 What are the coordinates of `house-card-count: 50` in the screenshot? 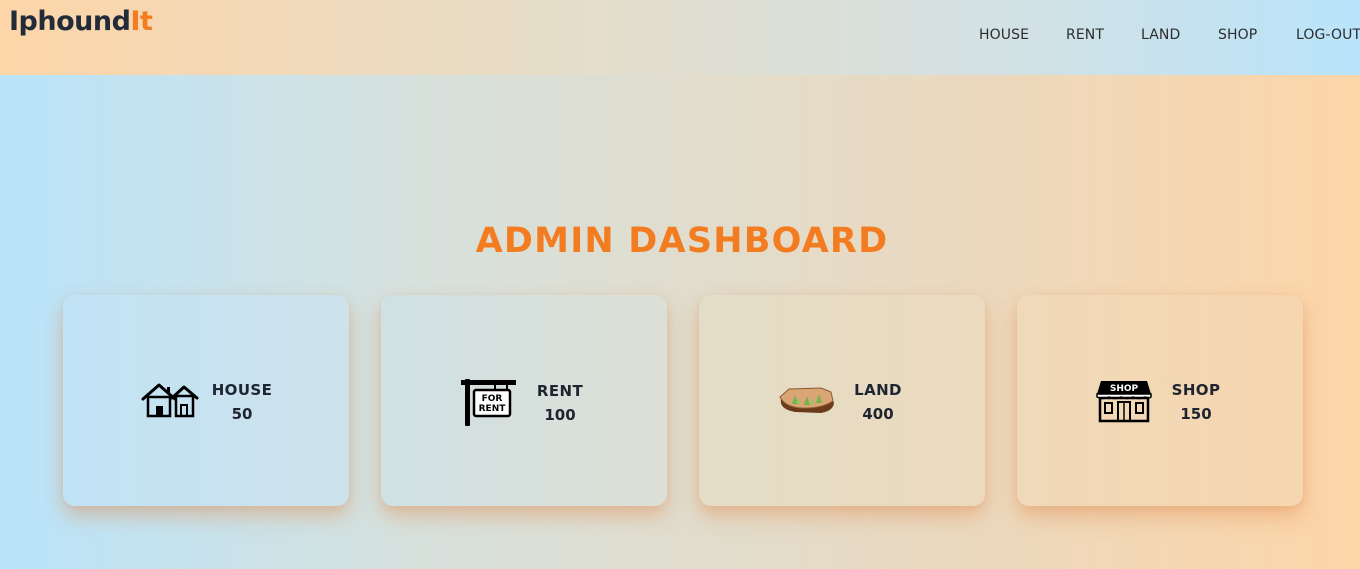 It's located at (242, 414).